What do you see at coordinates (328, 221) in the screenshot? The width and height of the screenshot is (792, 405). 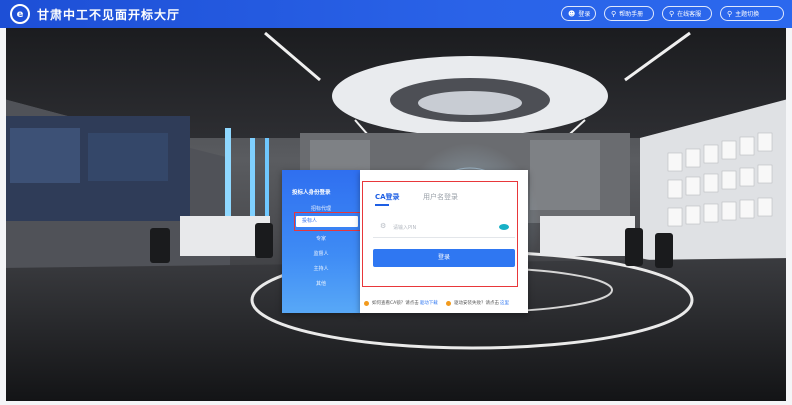 I see `active-role-highlight` at bounding box center [328, 221].